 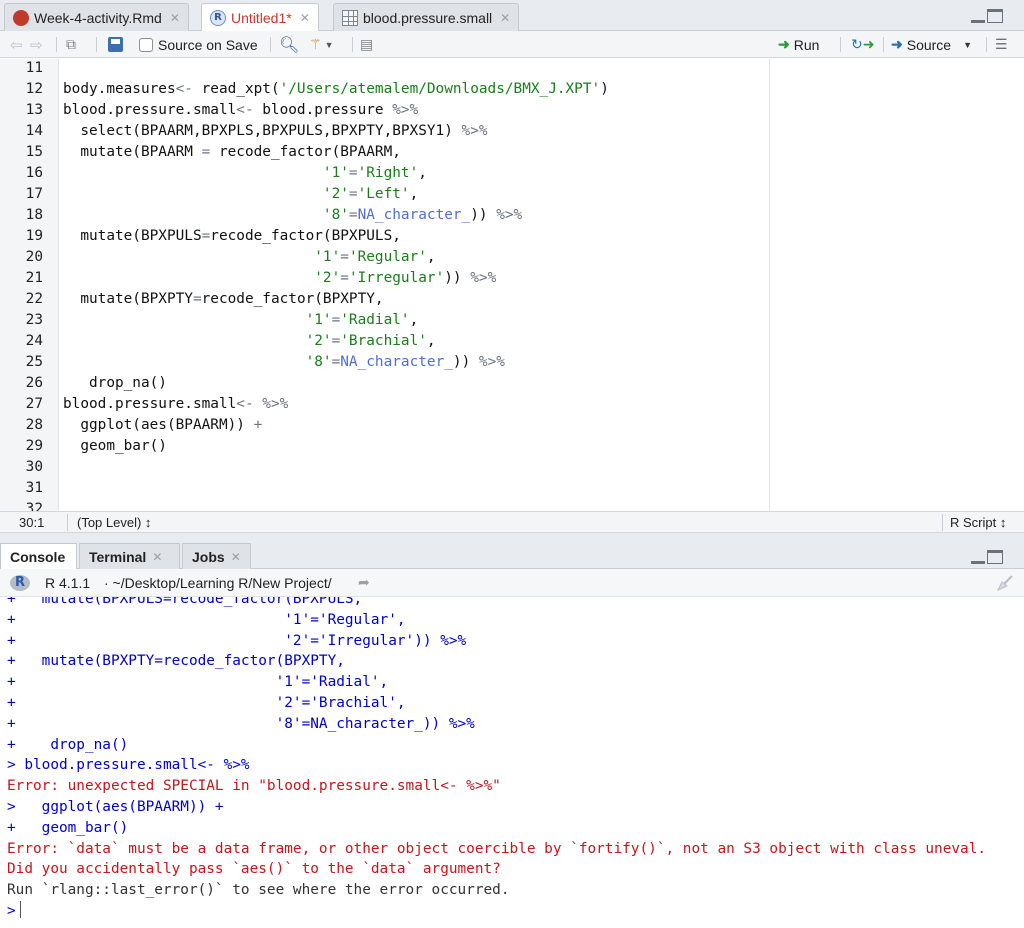 I want to click on rerun-icon: ↻ ➜, so click(x=862, y=44).